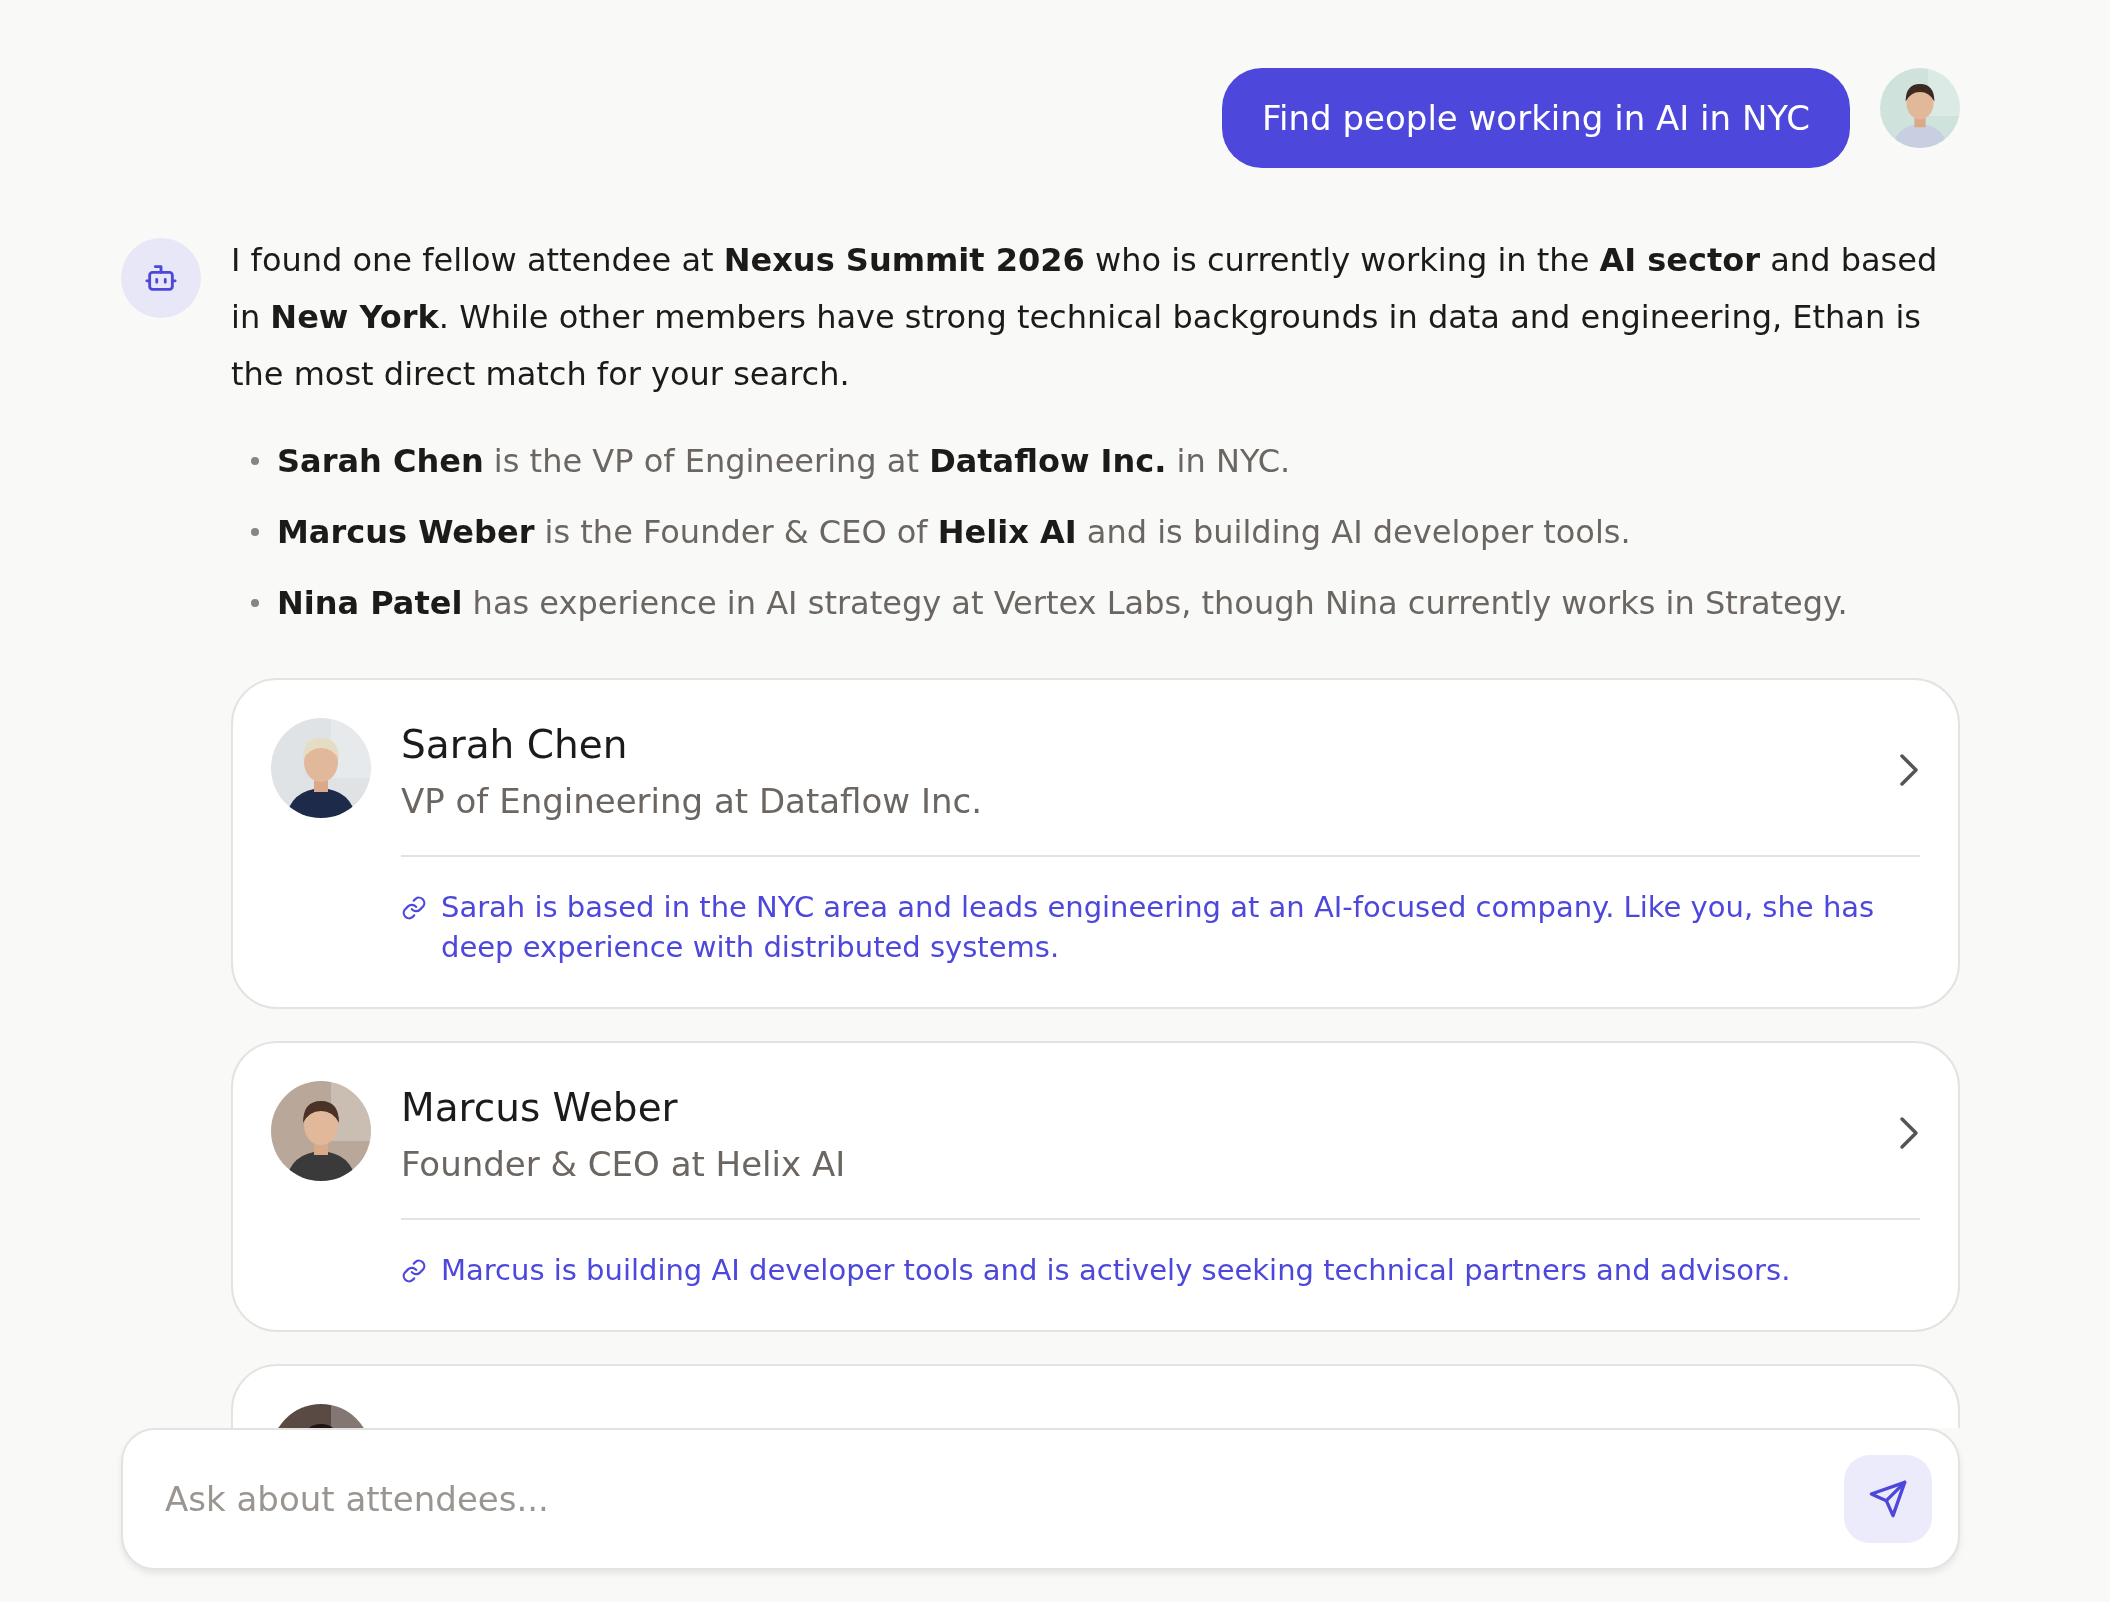 This screenshot has height=1602, width=2110. I want to click on assistant-message: I found one fellow attendee at Nexus Summit 2026 who is currently working in the AI sector and based in New York. While other members have strong technical backgrounds in data and engineering, Ethan is the most direct match for your search., so click(1085, 317).